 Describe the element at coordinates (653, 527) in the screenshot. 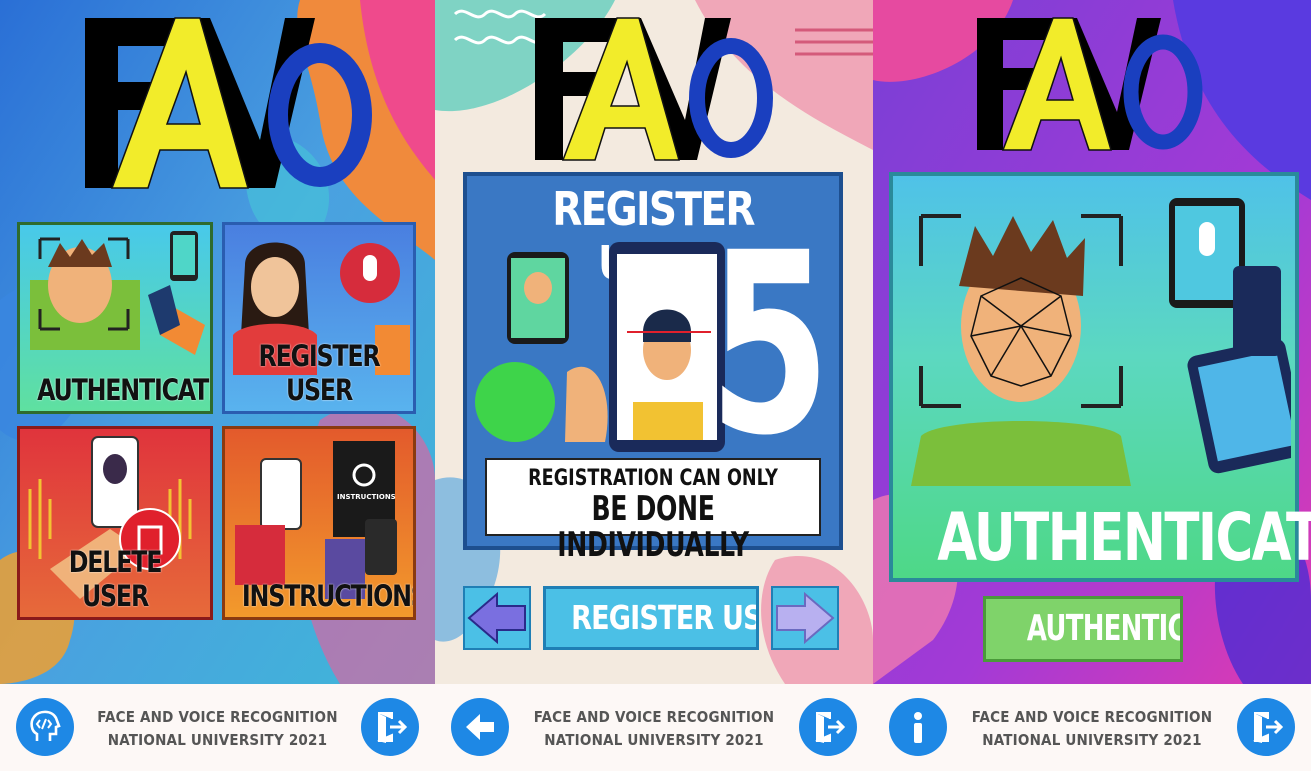

I see `register-note-line-2: BE DONE INDIVIDUALLY` at that location.